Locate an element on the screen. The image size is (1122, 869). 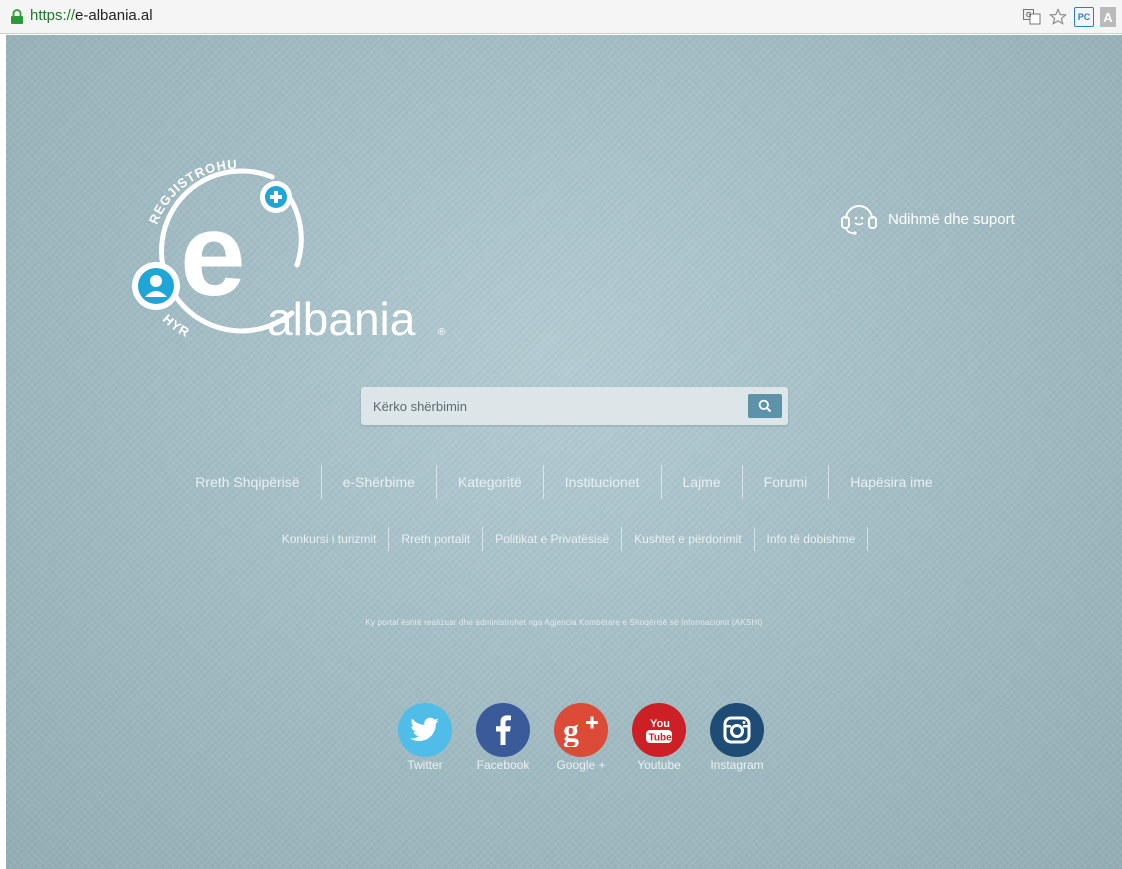
subnav-politikat-e-privatesise: Politikat e Privatësisë is located at coordinates (553, 539).